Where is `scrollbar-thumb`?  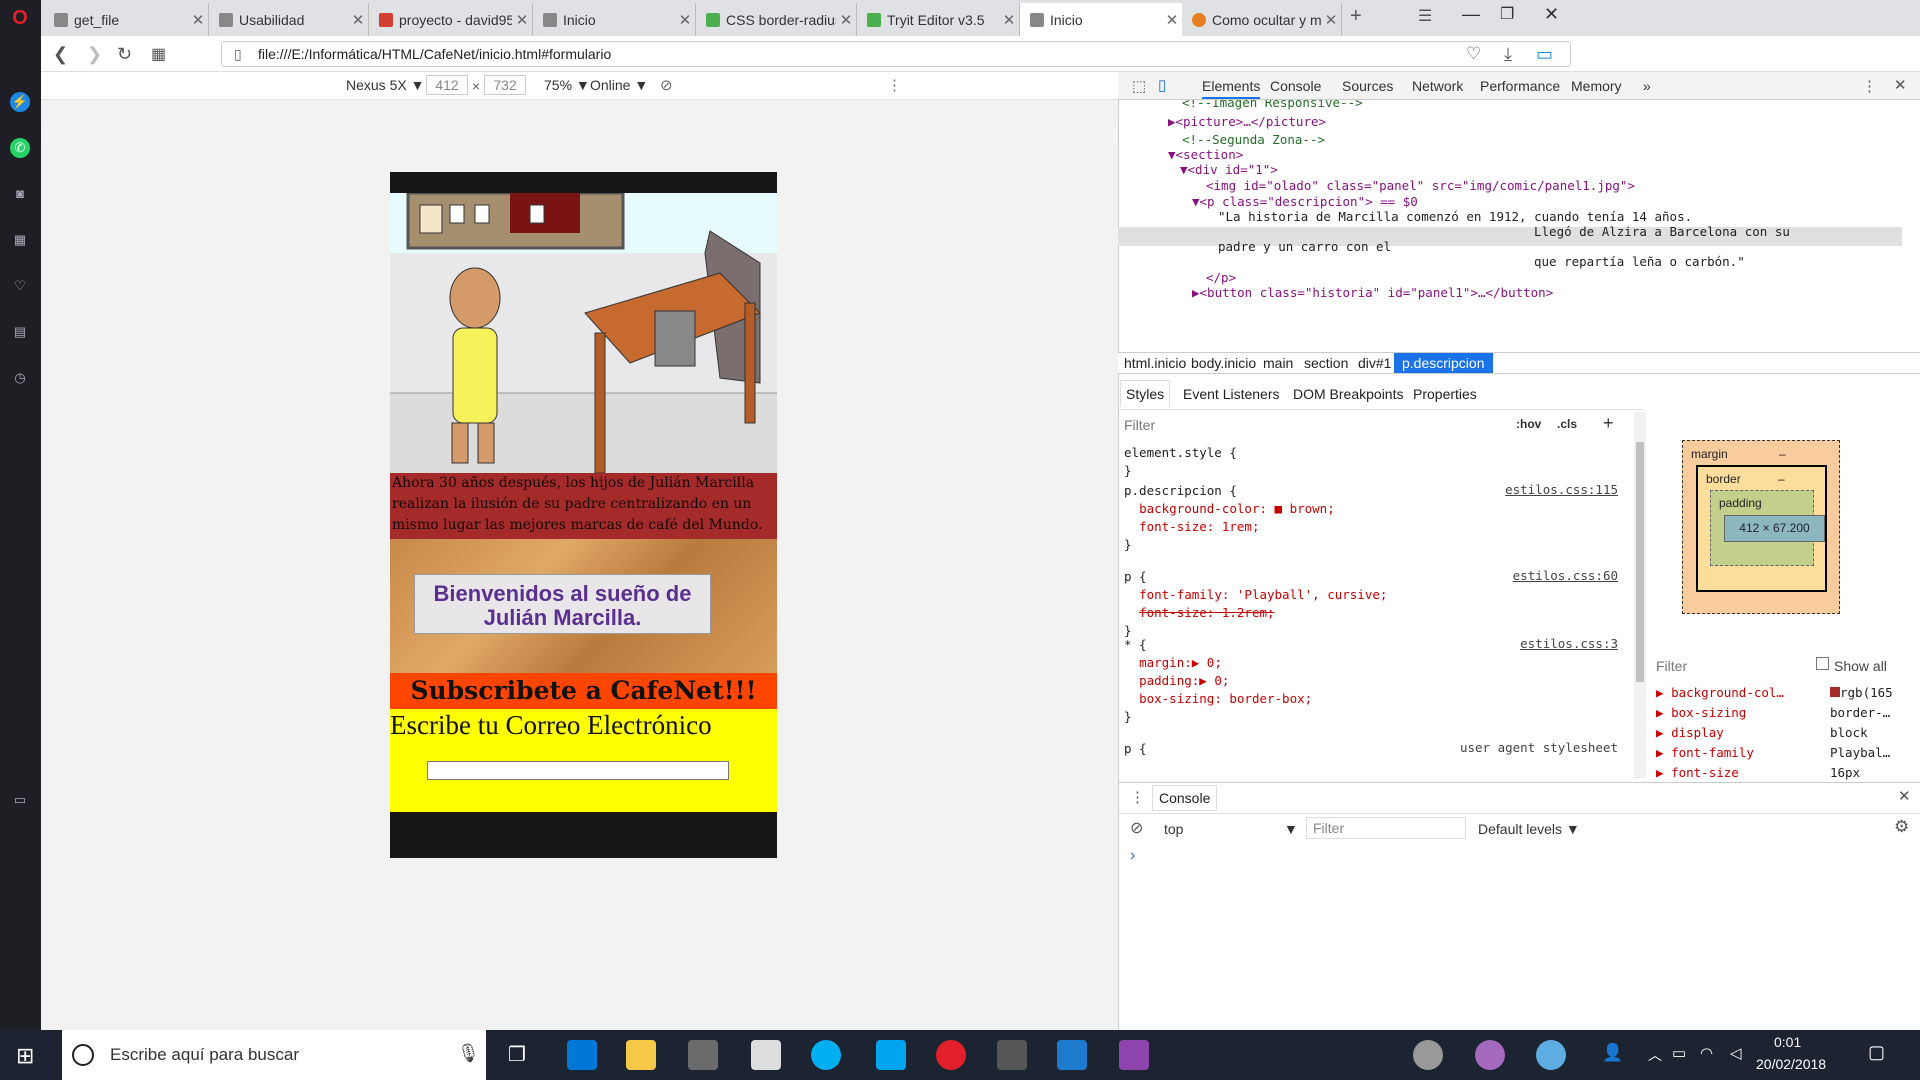
scrollbar-thumb is located at coordinates (1640, 562).